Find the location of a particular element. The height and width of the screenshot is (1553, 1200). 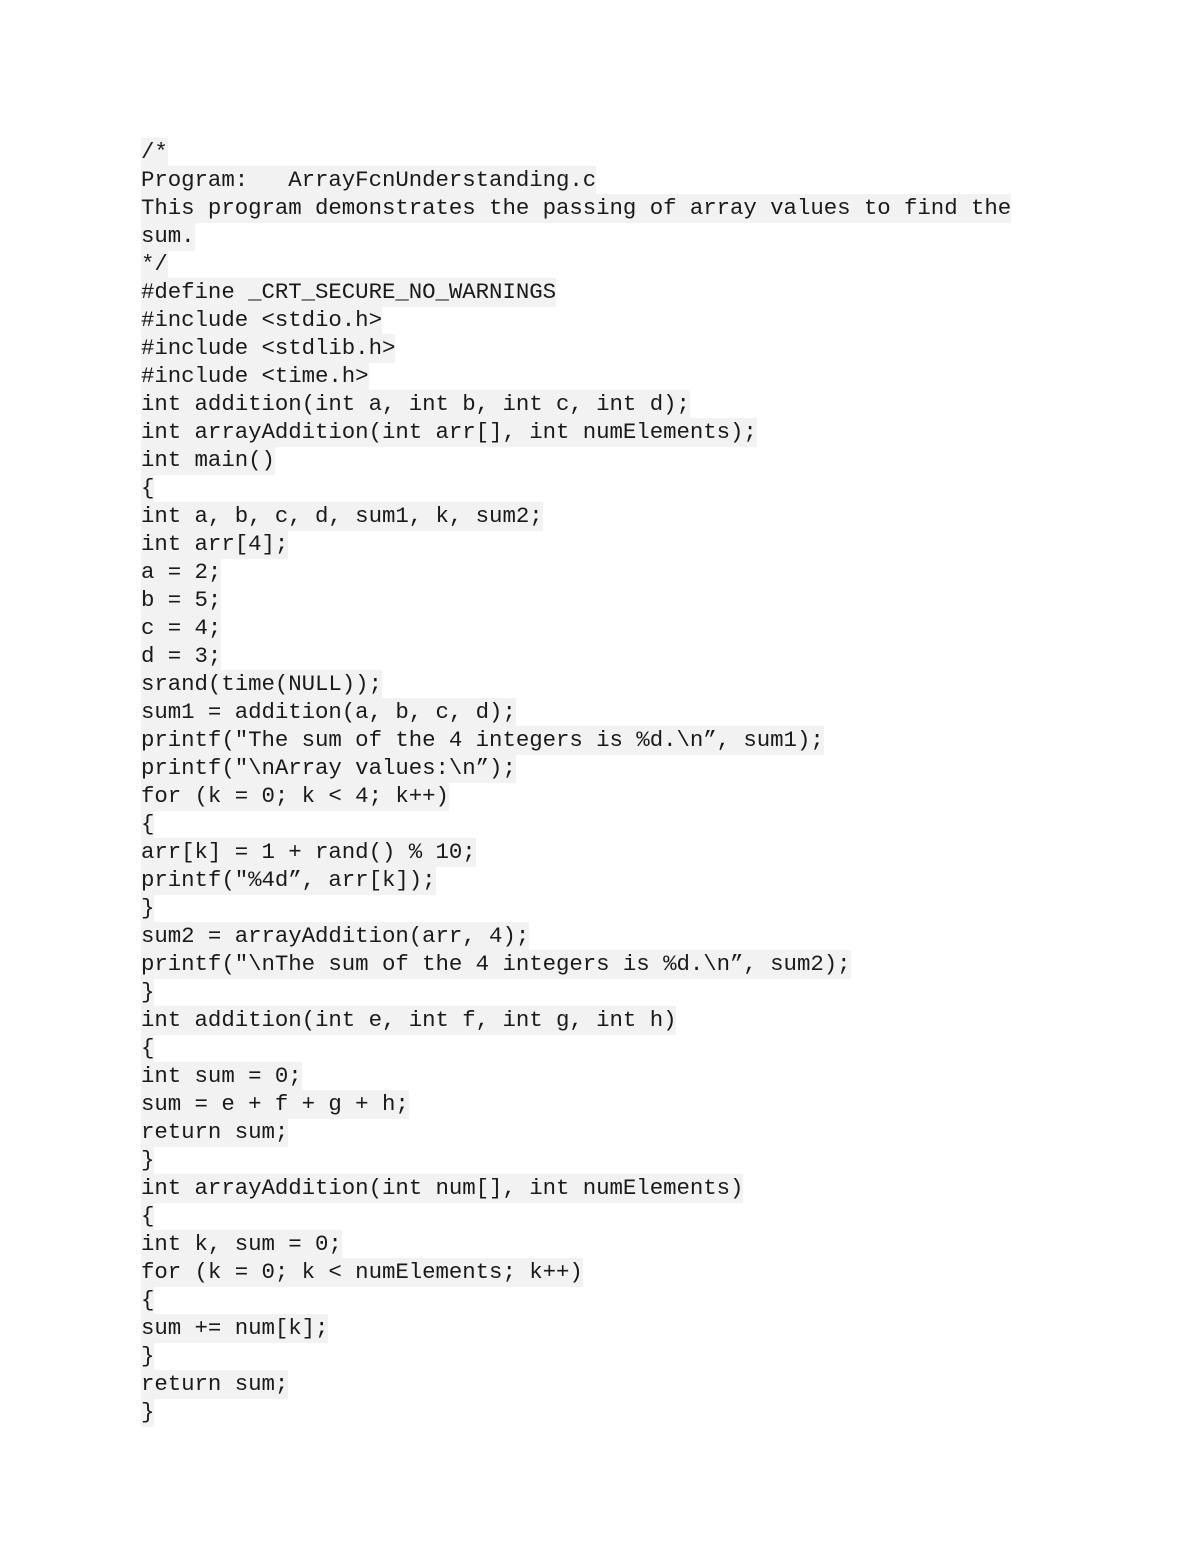

code-line-text: for (k = 0; k < numElements; k++) is located at coordinates (362, 1272).